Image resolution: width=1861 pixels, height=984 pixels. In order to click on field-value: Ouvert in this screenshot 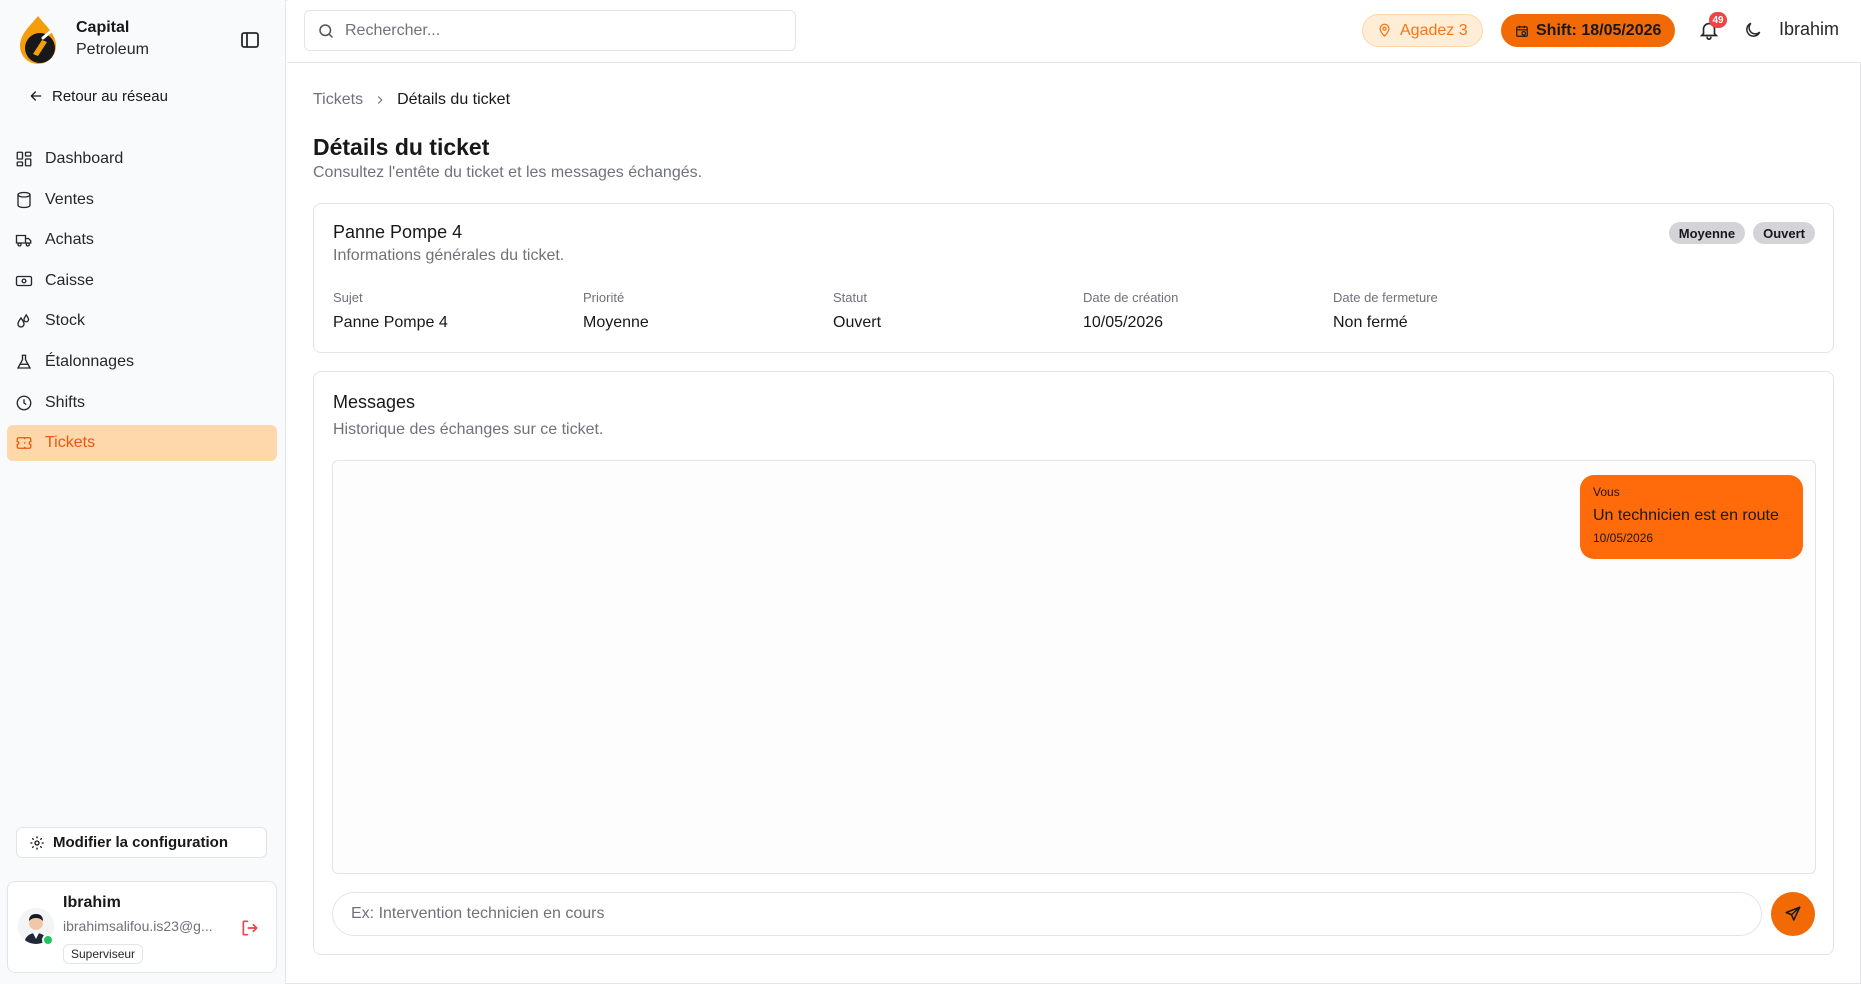, I will do `click(857, 322)`.